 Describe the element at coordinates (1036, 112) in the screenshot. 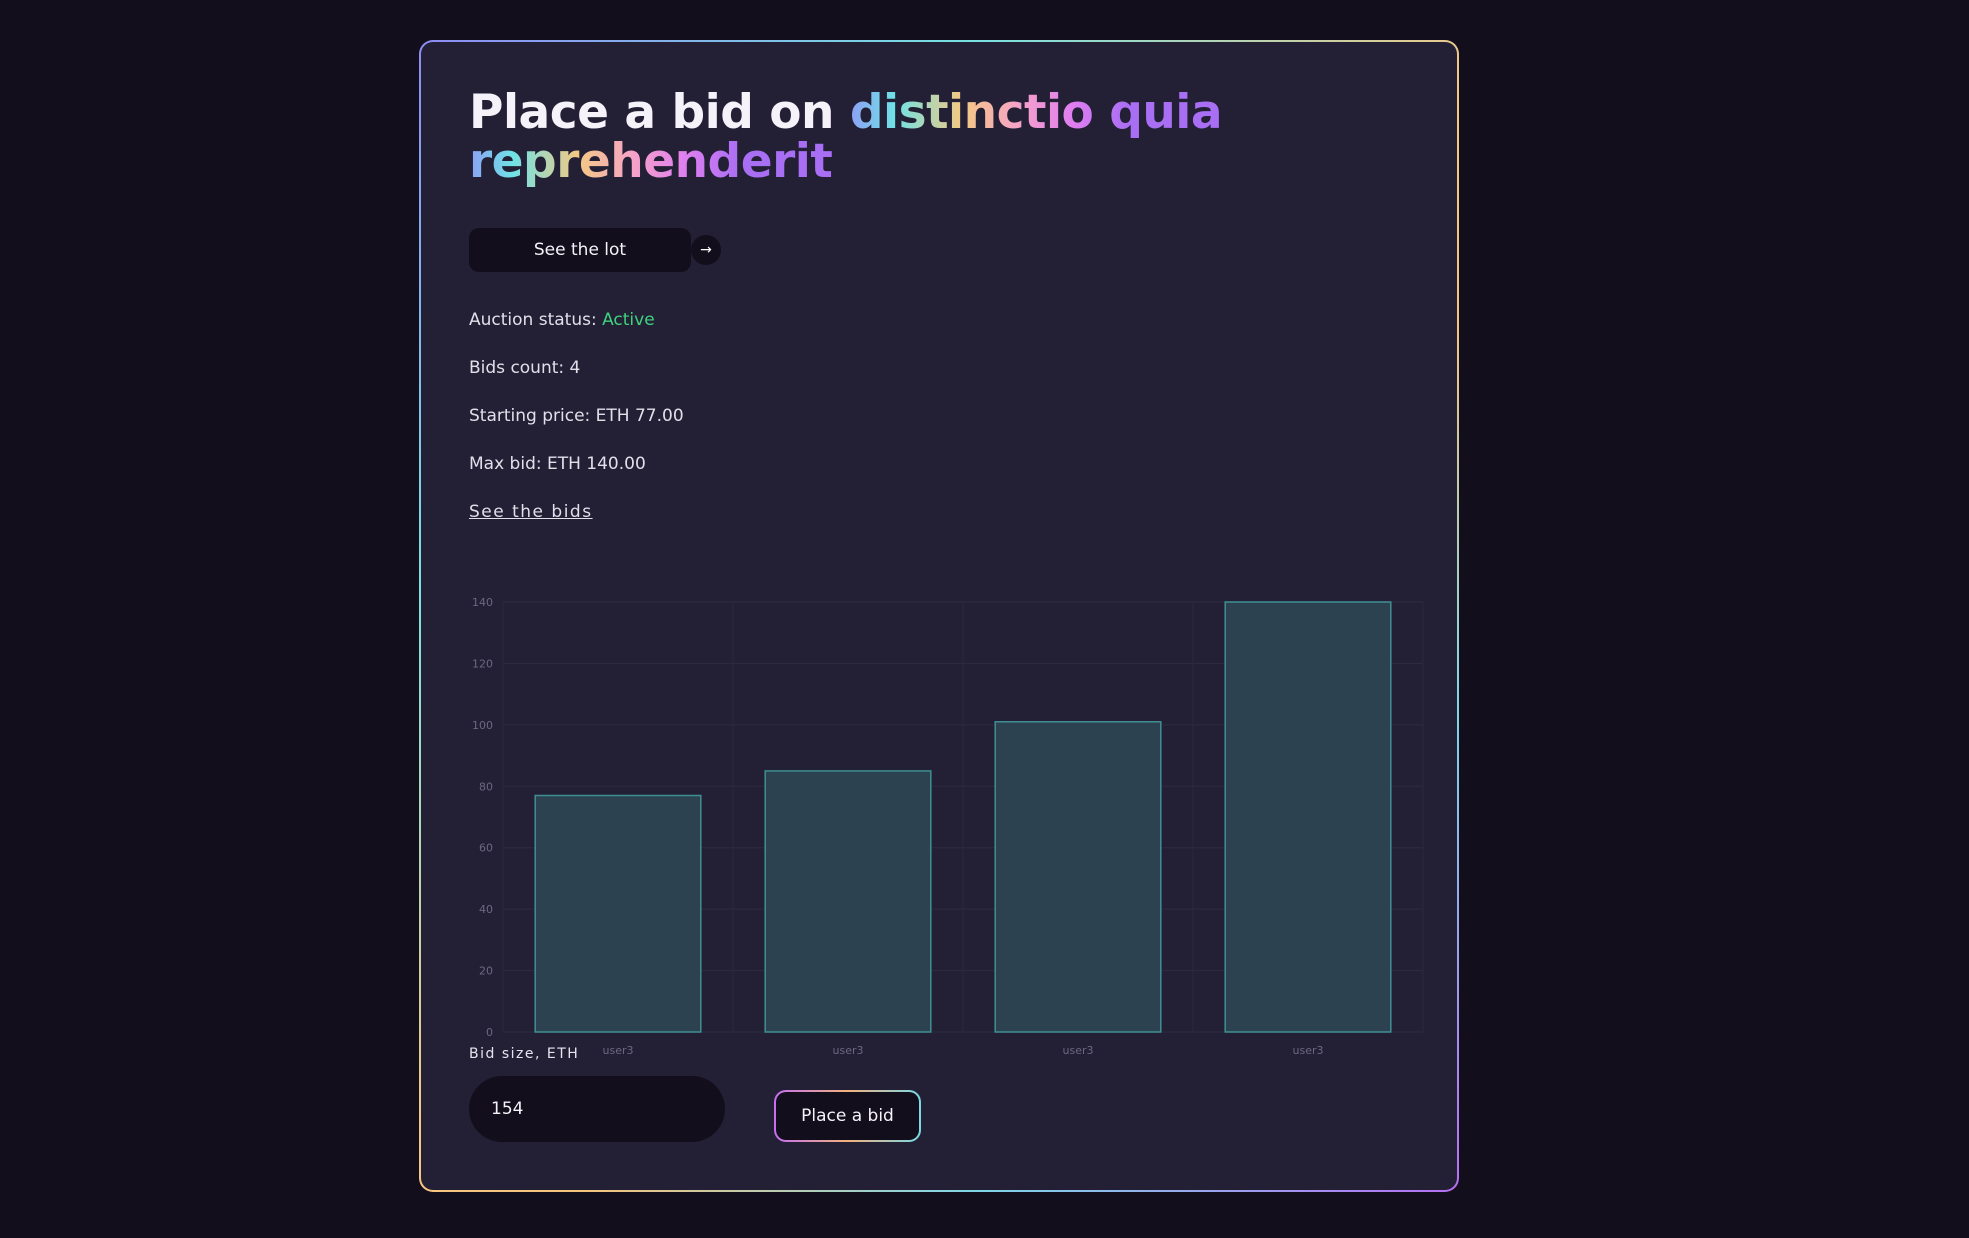

I see `lot-name-line1: distinctio quia` at that location.